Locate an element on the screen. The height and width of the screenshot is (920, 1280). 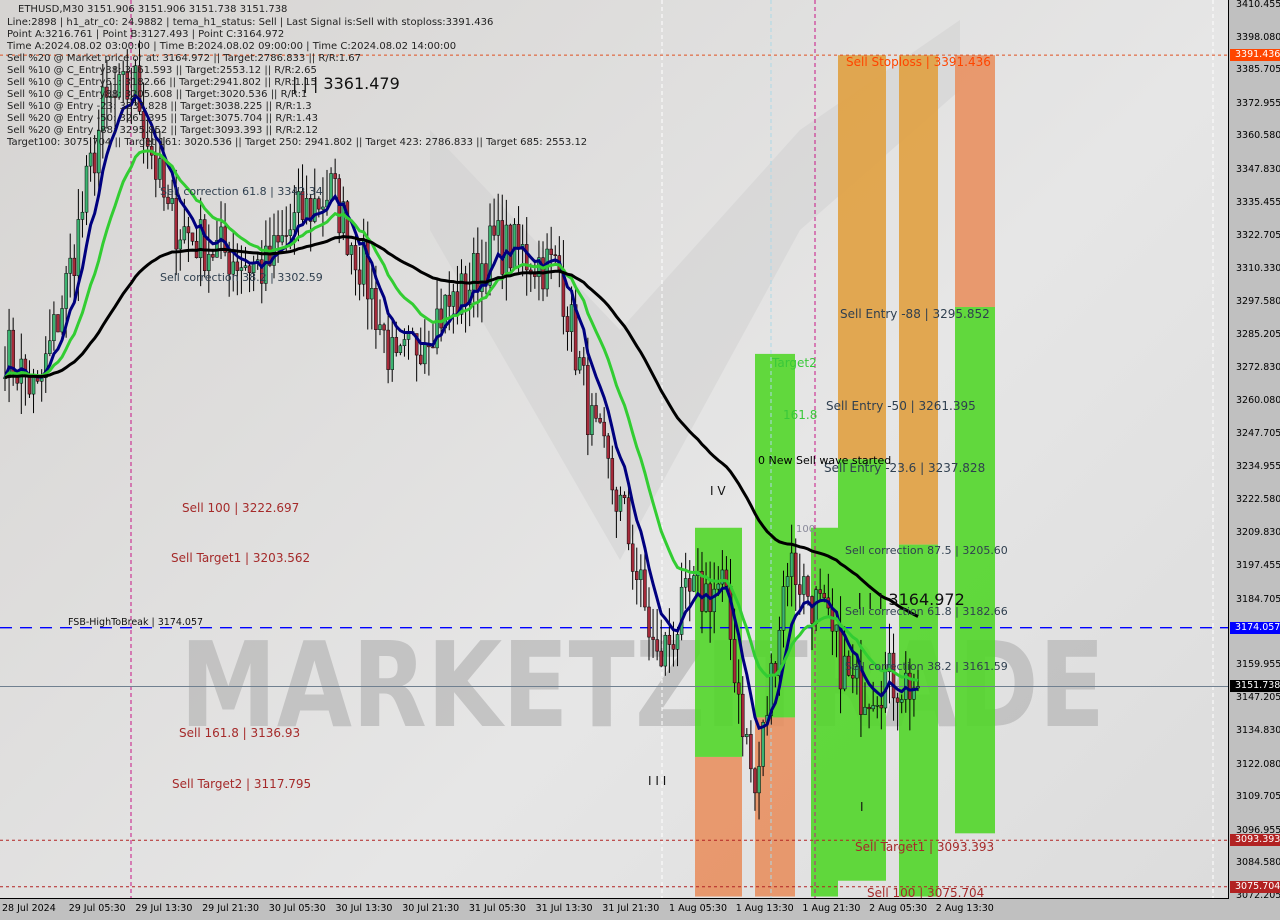
fsb-label: FSB-HighToBreak | 3174.057 is located at coordinates (136, 622).